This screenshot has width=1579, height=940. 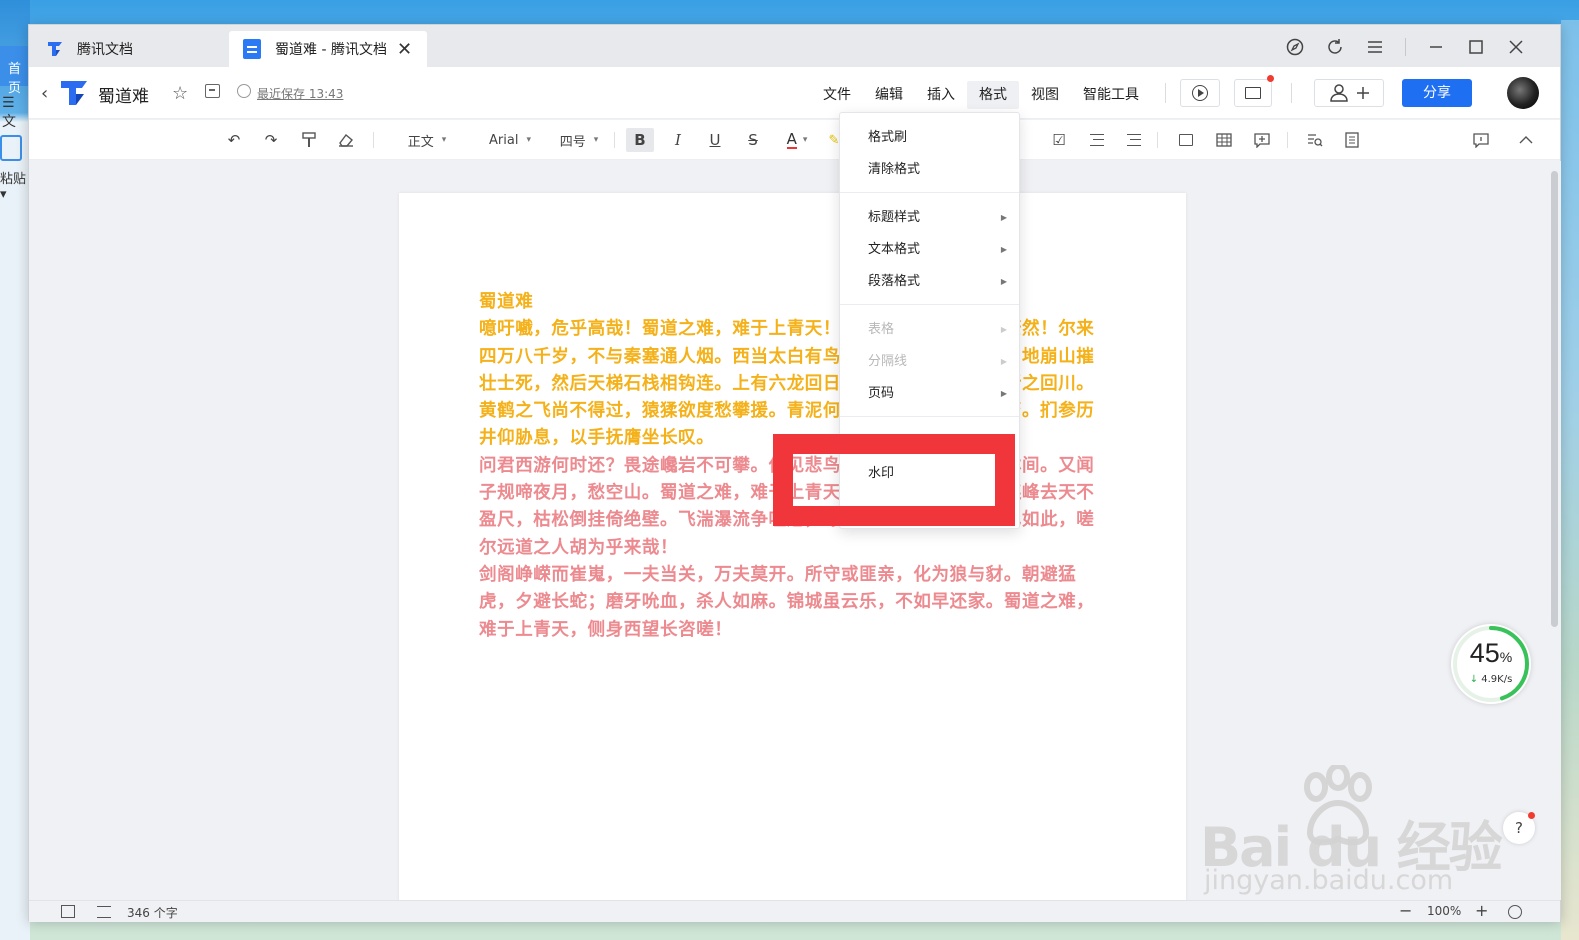 What do you see at coordinates (1315, 140) in the screenshot?
I see `find-replace-icon` at bounding box center [1315, 140].